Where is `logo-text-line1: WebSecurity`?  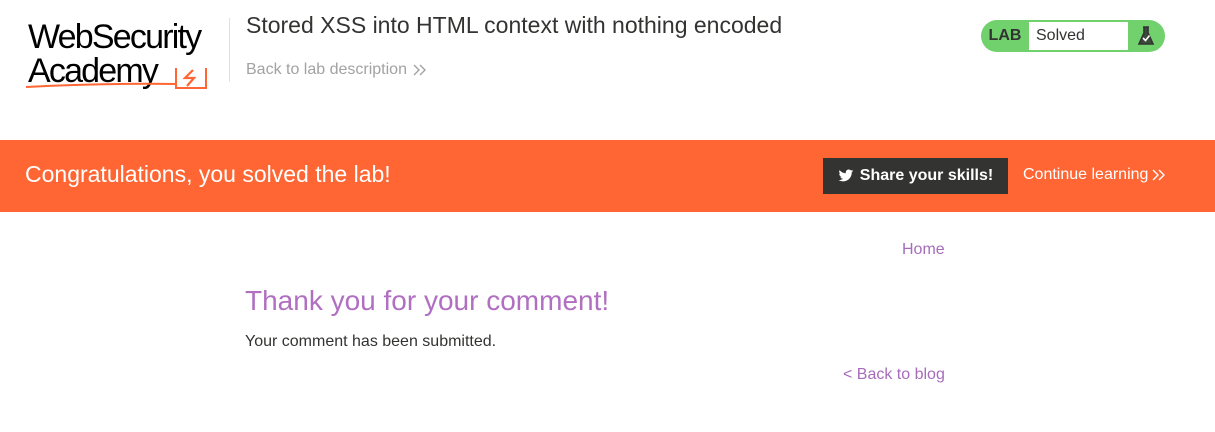 logo-text-line1: WebSecurity is located at coordinates (115, 37).